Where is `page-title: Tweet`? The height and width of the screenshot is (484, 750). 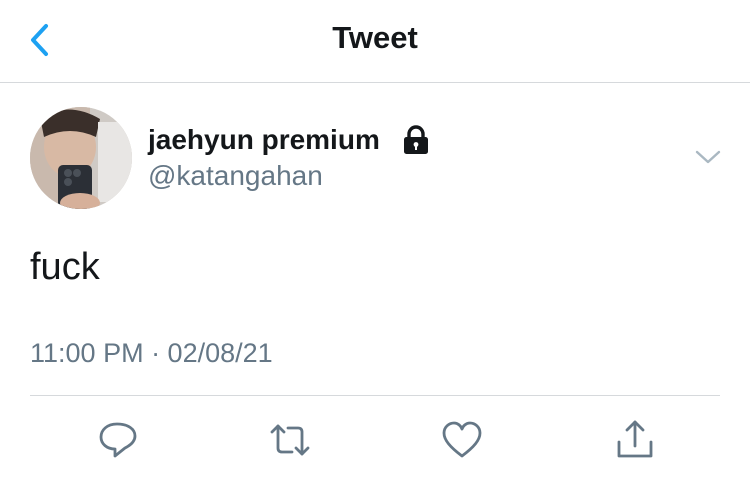
page-title: Tweet is located at coordinates (375, 37).